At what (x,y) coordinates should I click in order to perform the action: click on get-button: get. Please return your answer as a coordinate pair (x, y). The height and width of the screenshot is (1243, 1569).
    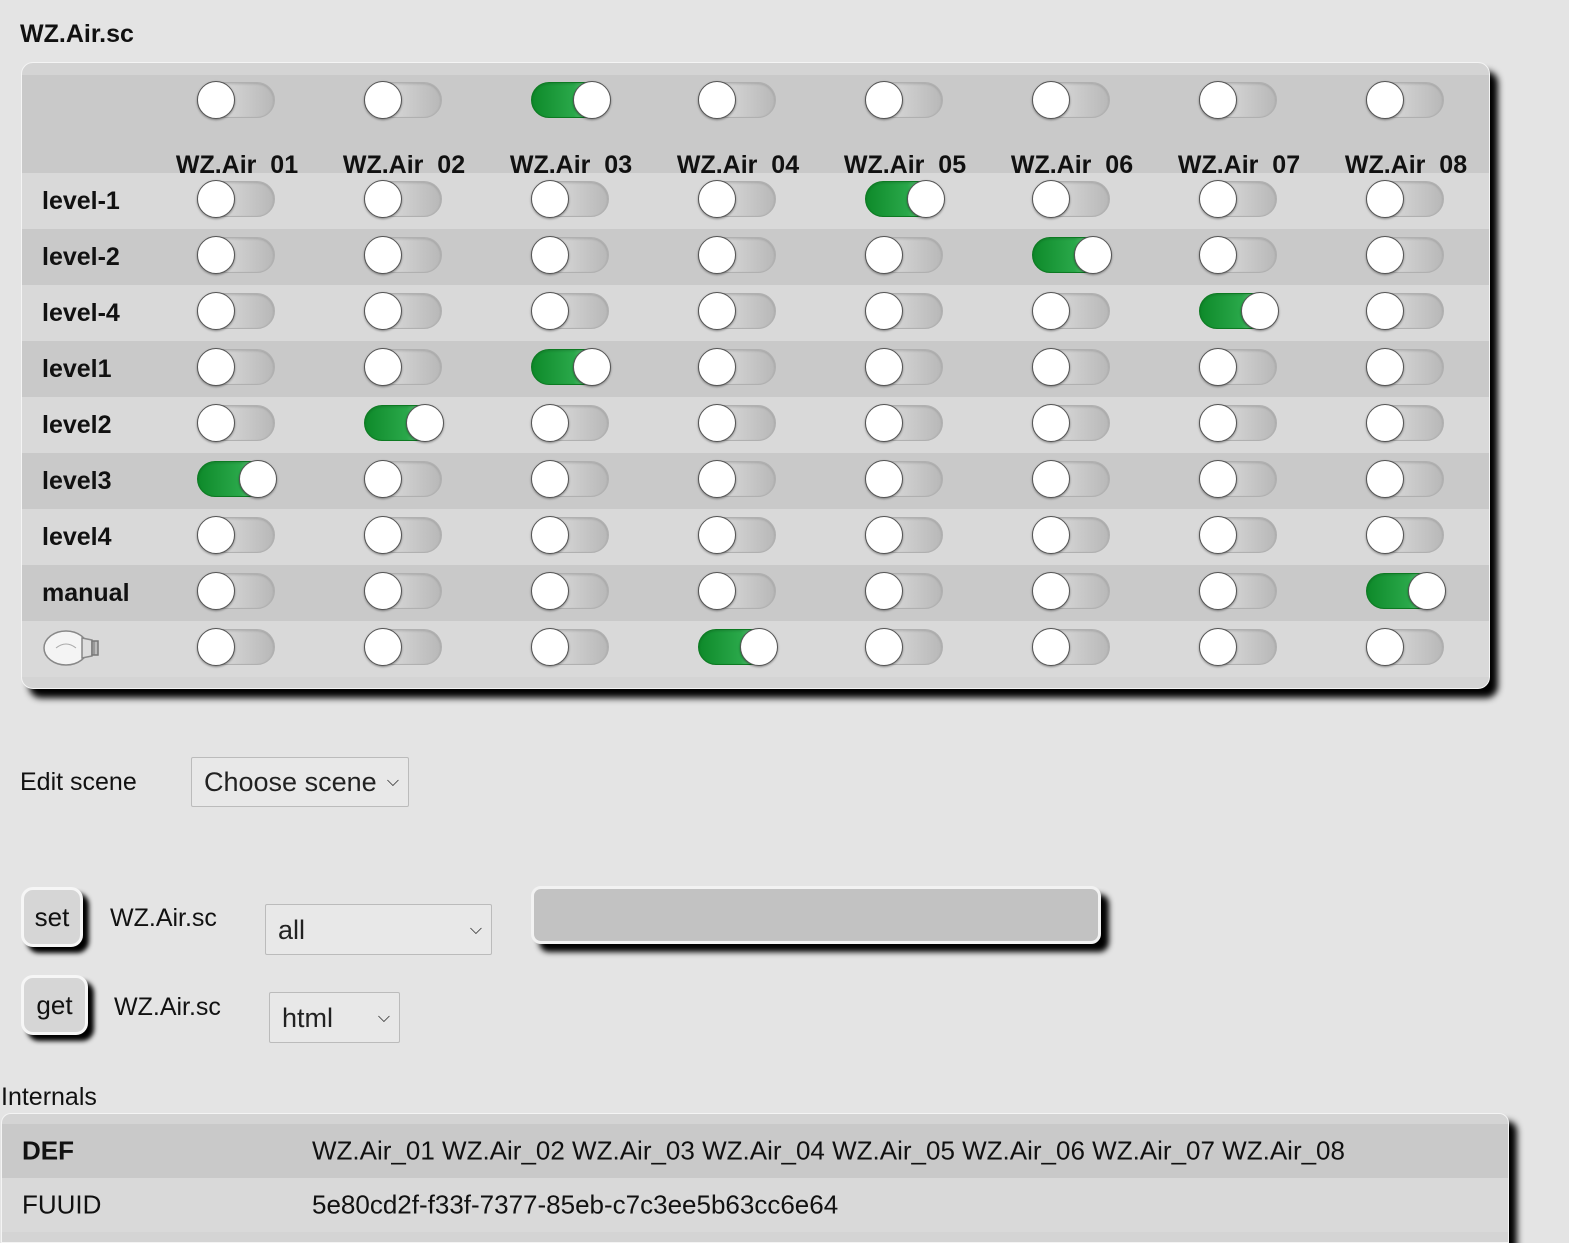
    Looking at the image, I should click on (54, 1005).